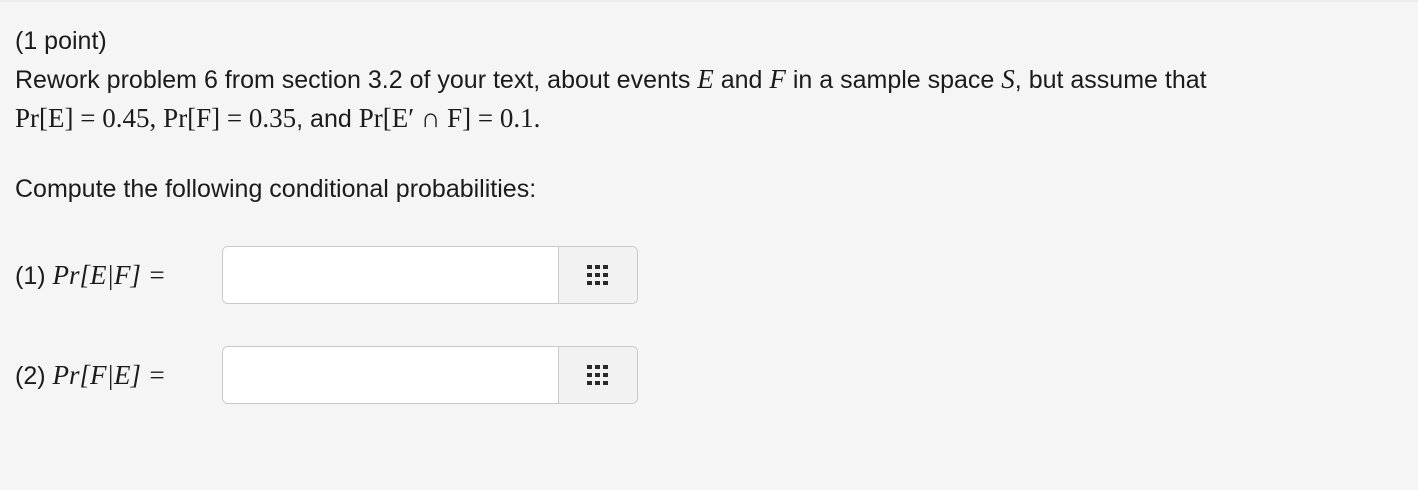 The height and width of the screenshot is (490, 1418). I want to click on separator: , and, so click(324, 119).